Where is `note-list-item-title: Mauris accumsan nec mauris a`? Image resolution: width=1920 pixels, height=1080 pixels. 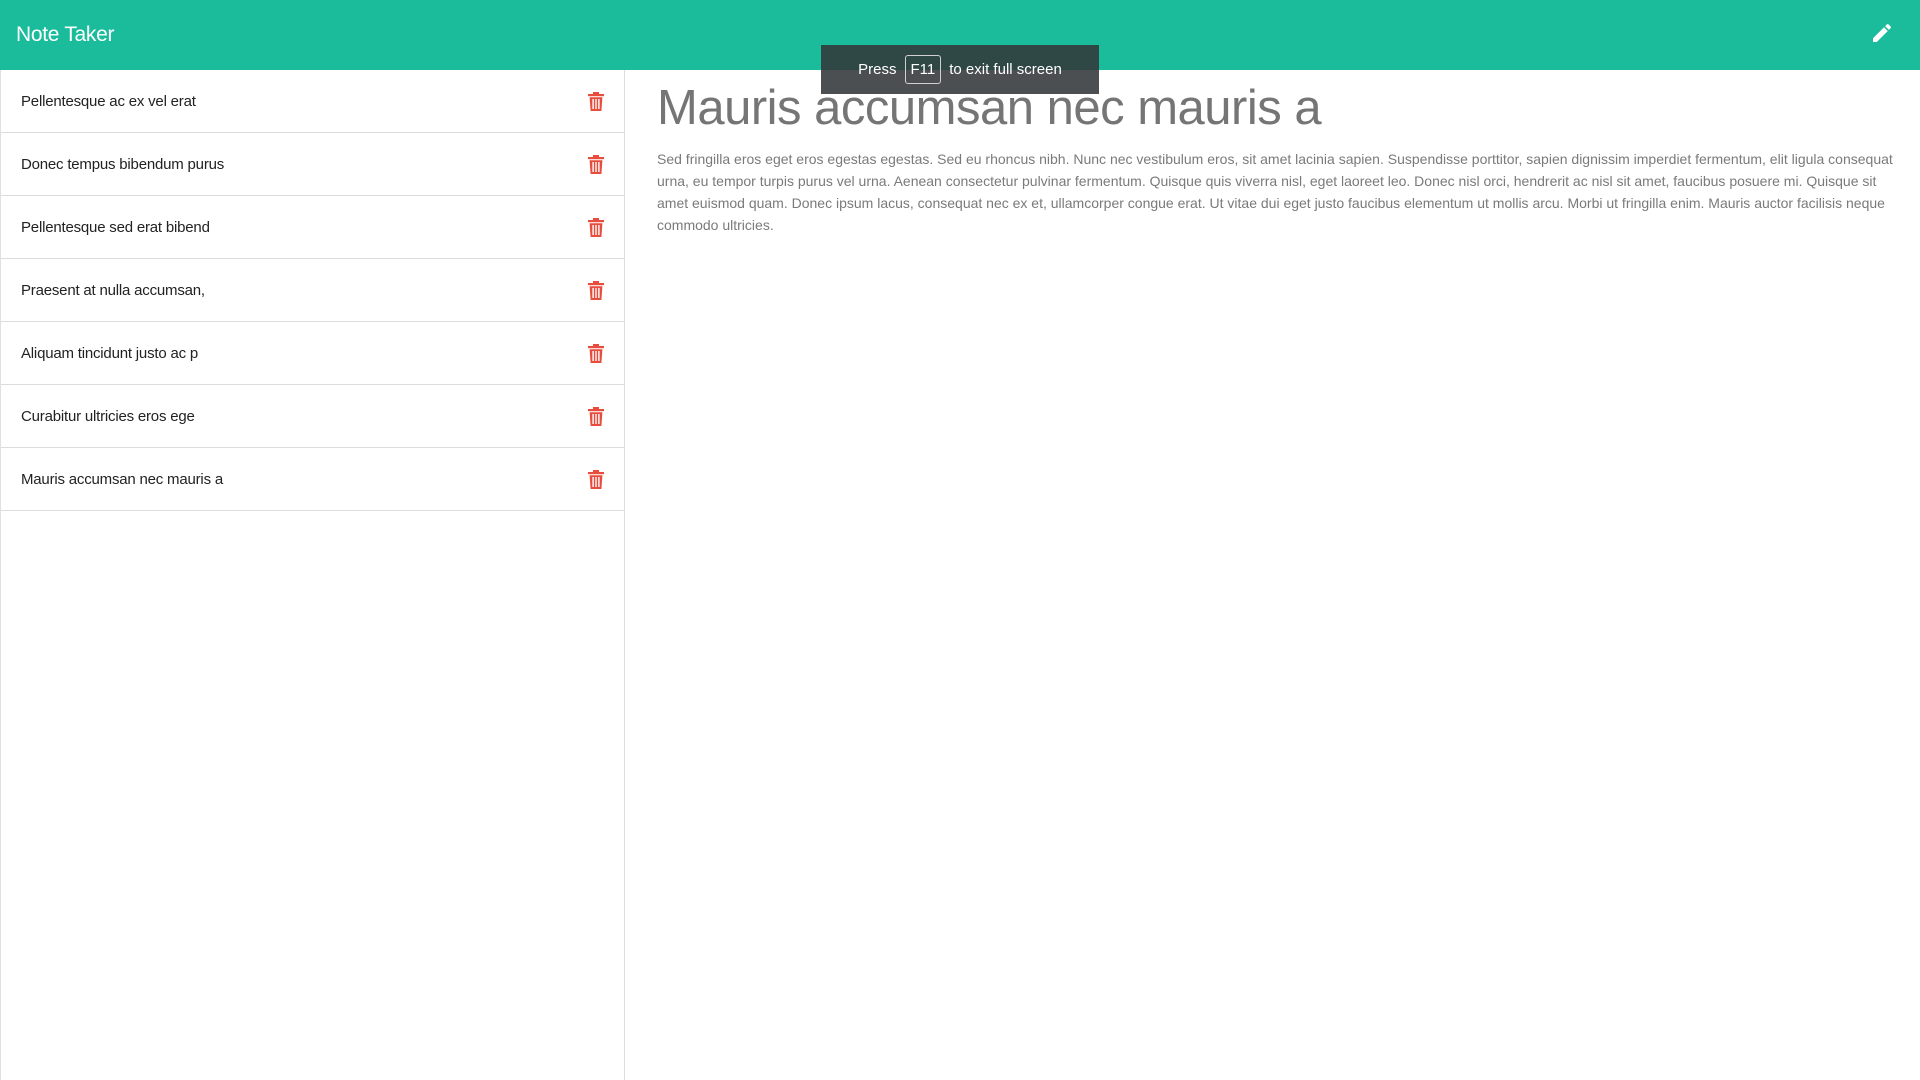 note-list-item-title: Mauris accumsan nec mauris a is located at coordinates (122, 479).